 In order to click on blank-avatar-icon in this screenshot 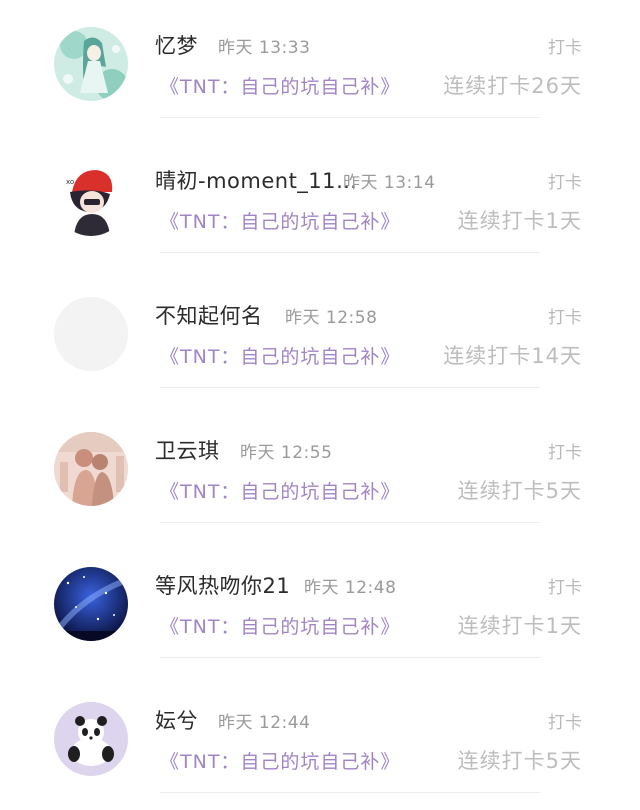, I will do `click(91, 334)`.